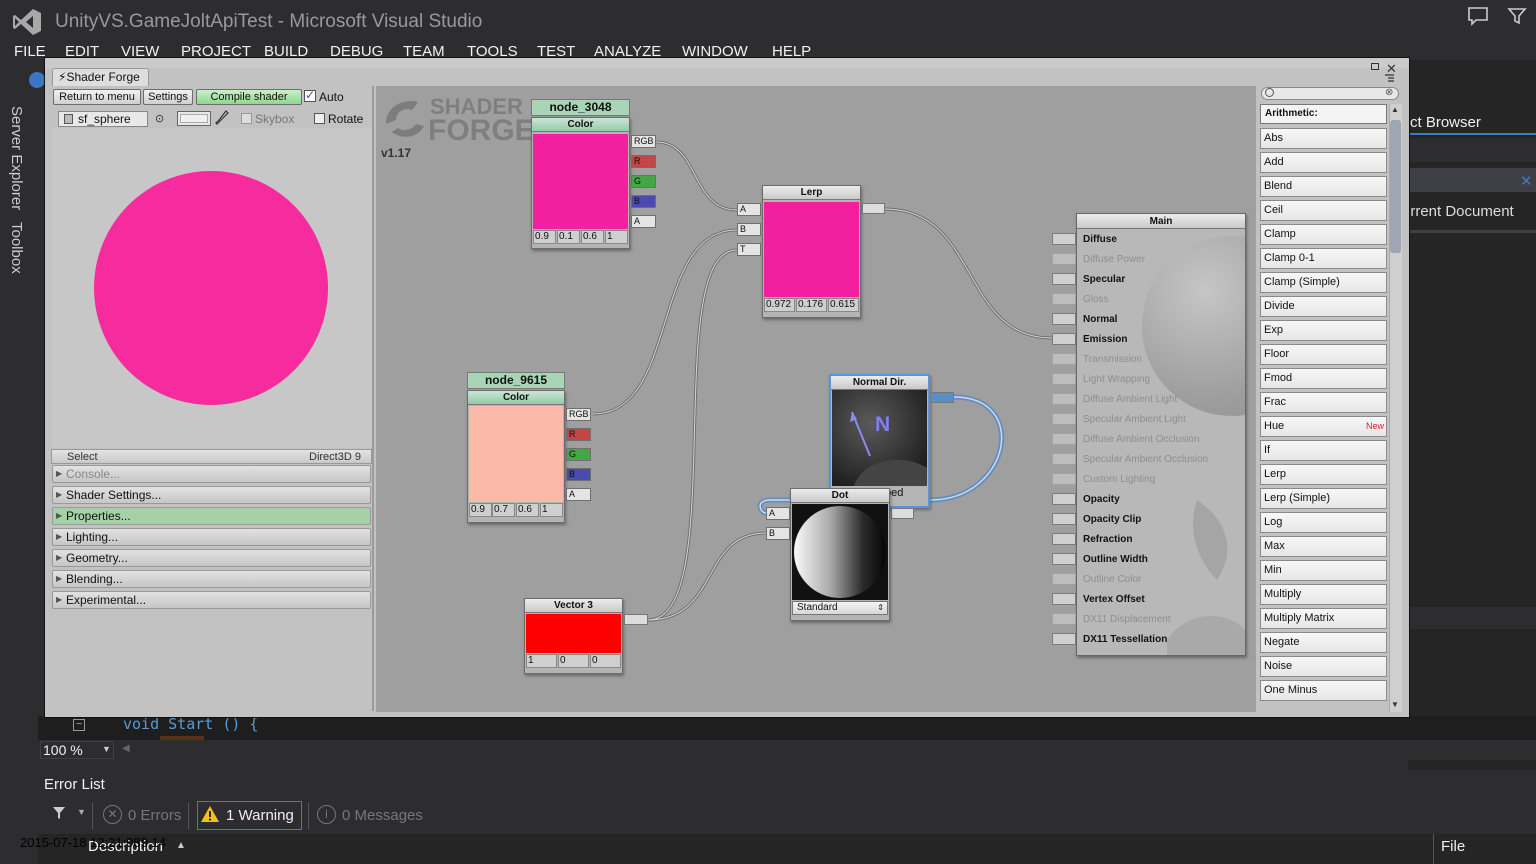  What do you see at coordinates (1395, 109) in the screenshot?
I see `scroll-up-icon: ▲` at bounding box center [1395, 109].